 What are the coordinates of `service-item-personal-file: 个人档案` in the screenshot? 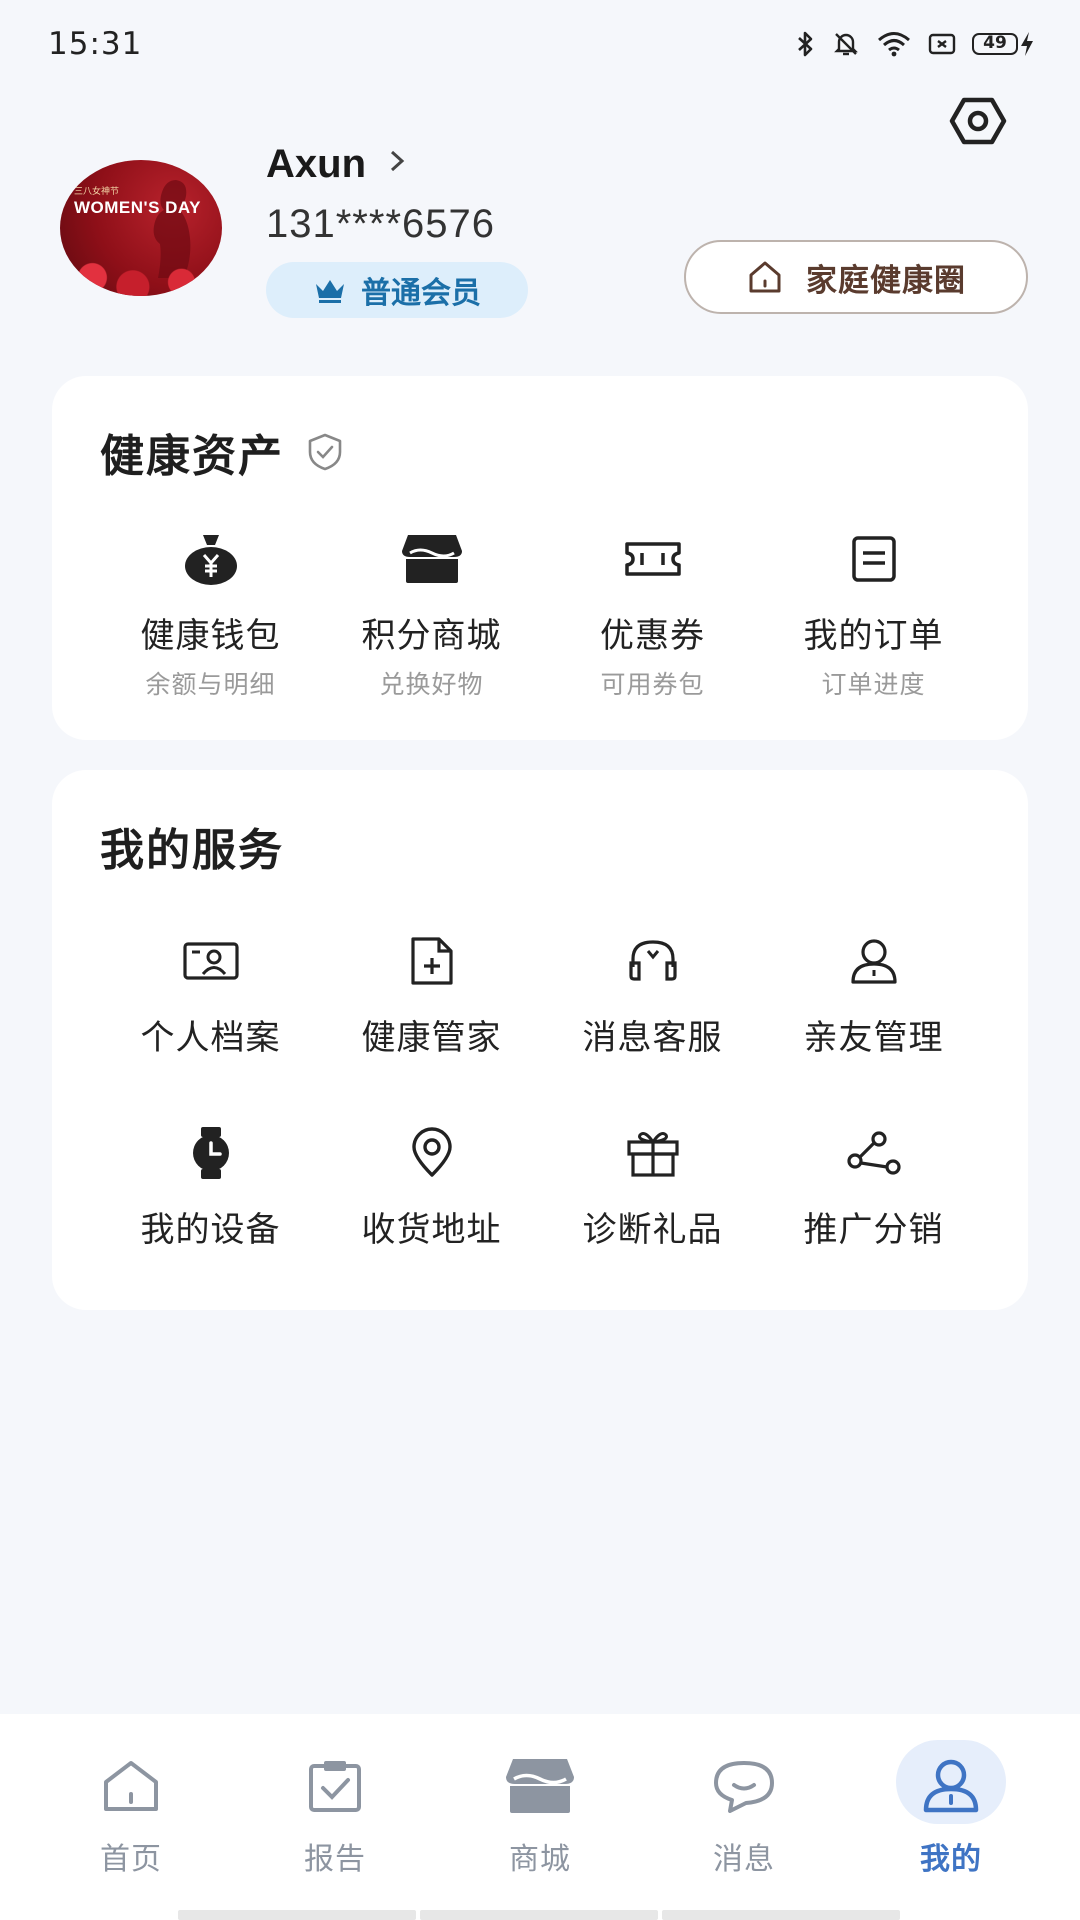 It's located at (210, 994).